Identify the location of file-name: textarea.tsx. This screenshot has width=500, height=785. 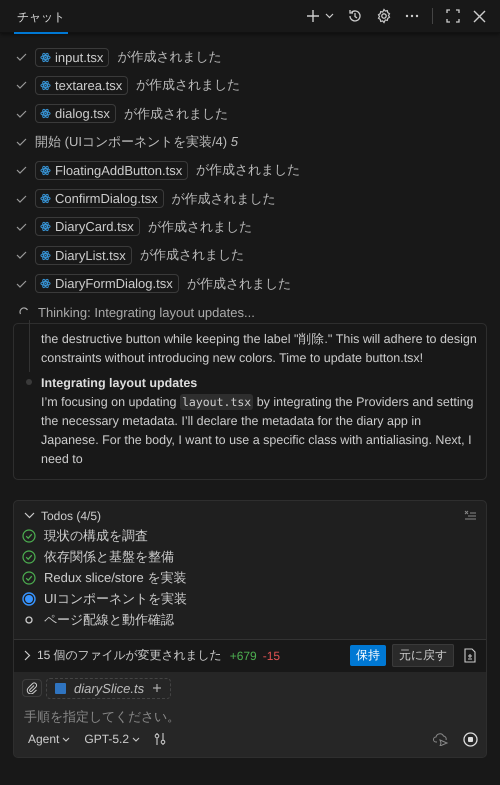
(88, 85).